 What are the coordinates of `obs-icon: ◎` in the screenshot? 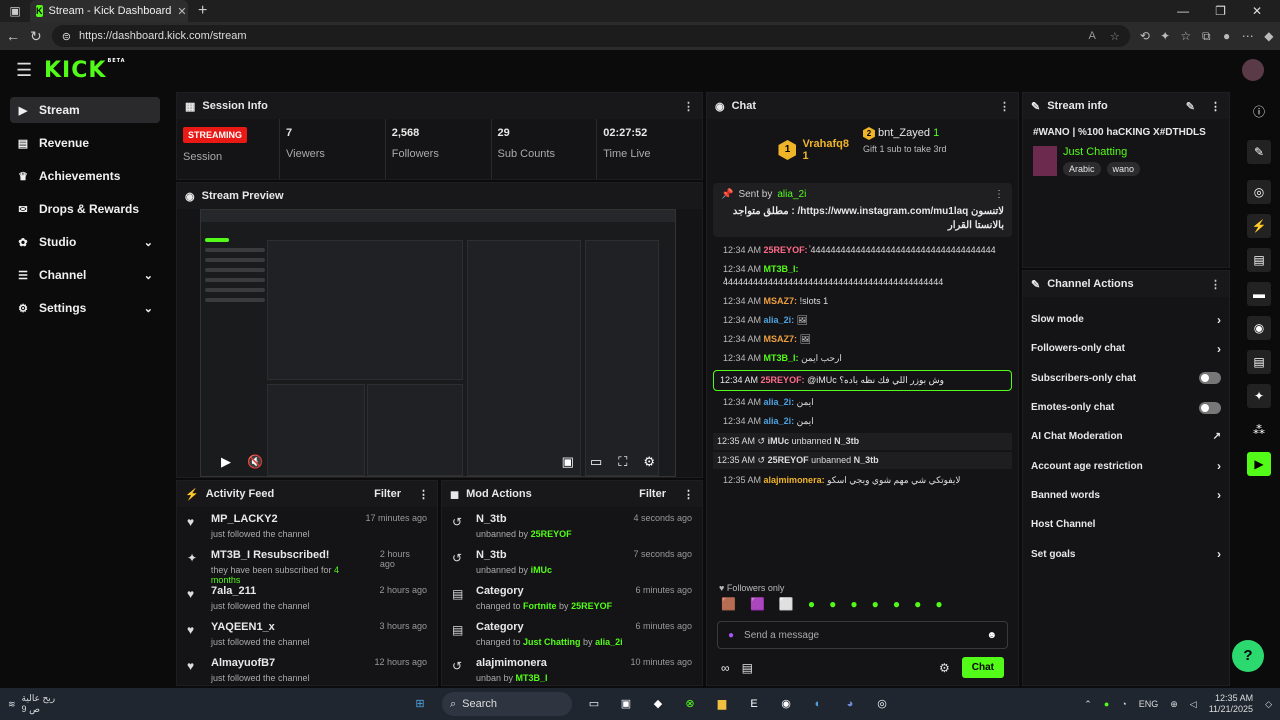 It's located at (882, 704).